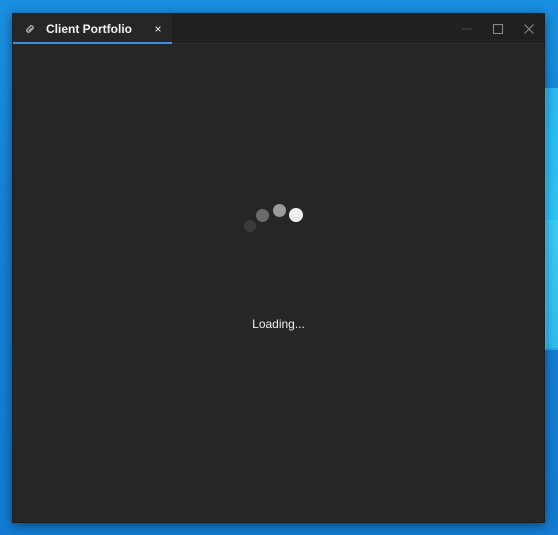 The image size is (558, 535). What do you see at coordinates (551, 284) in the screenshot?
I see `desktop-window-highlight` at bounding box center [551, 284].